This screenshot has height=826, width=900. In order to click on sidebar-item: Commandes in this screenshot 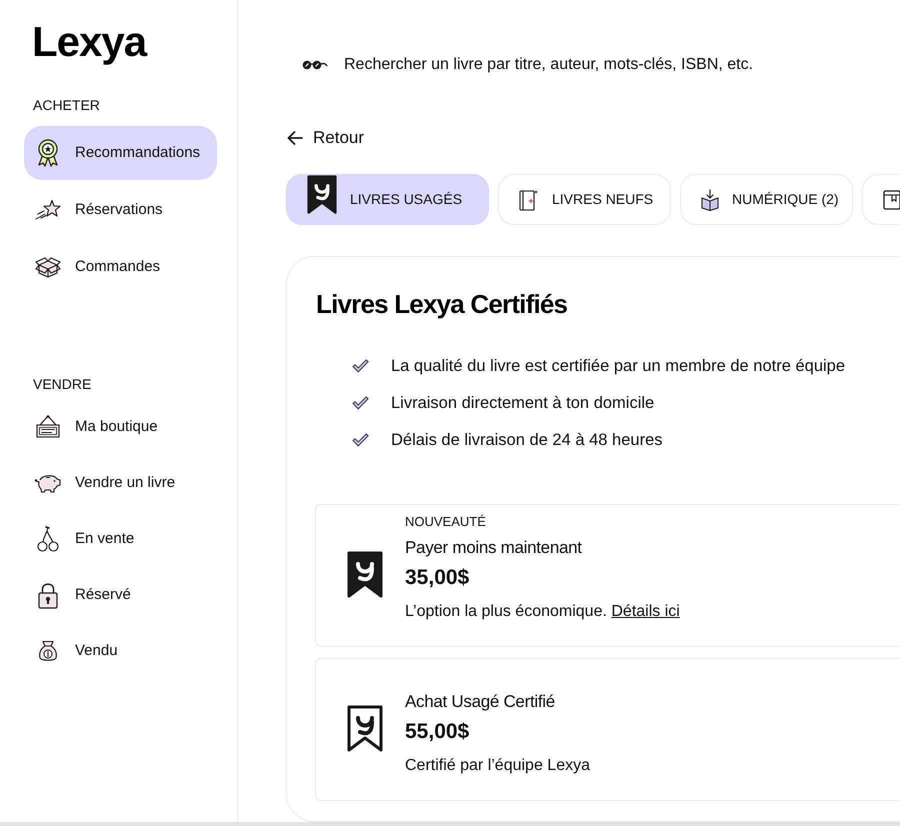, I will do `click(120, 267)`.